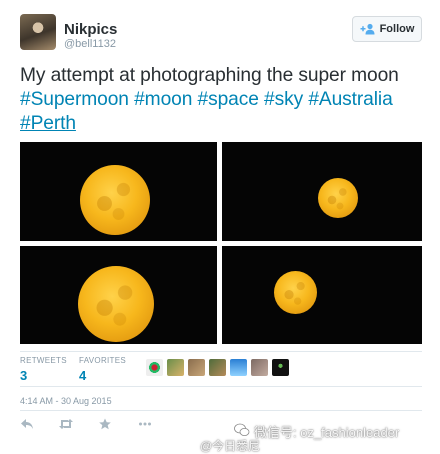 The image size is (440, 454). I want to click on divider-bottom, so click(221, 410).